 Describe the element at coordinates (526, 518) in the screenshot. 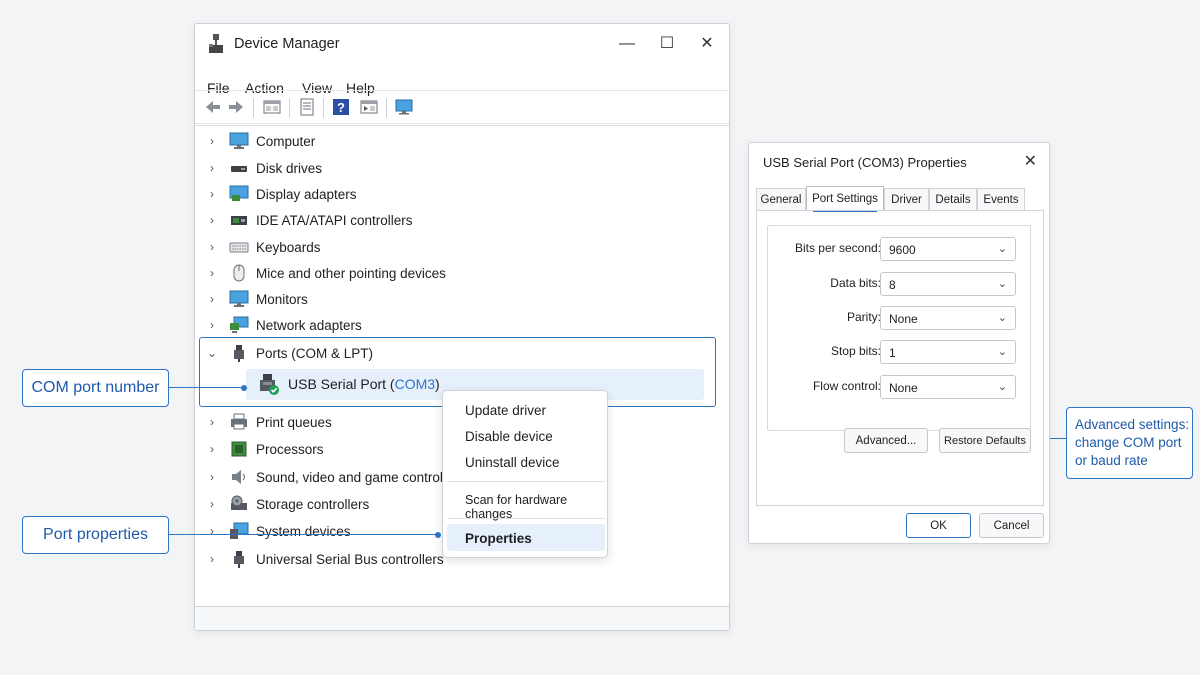

I see `menu-separator` at that location.